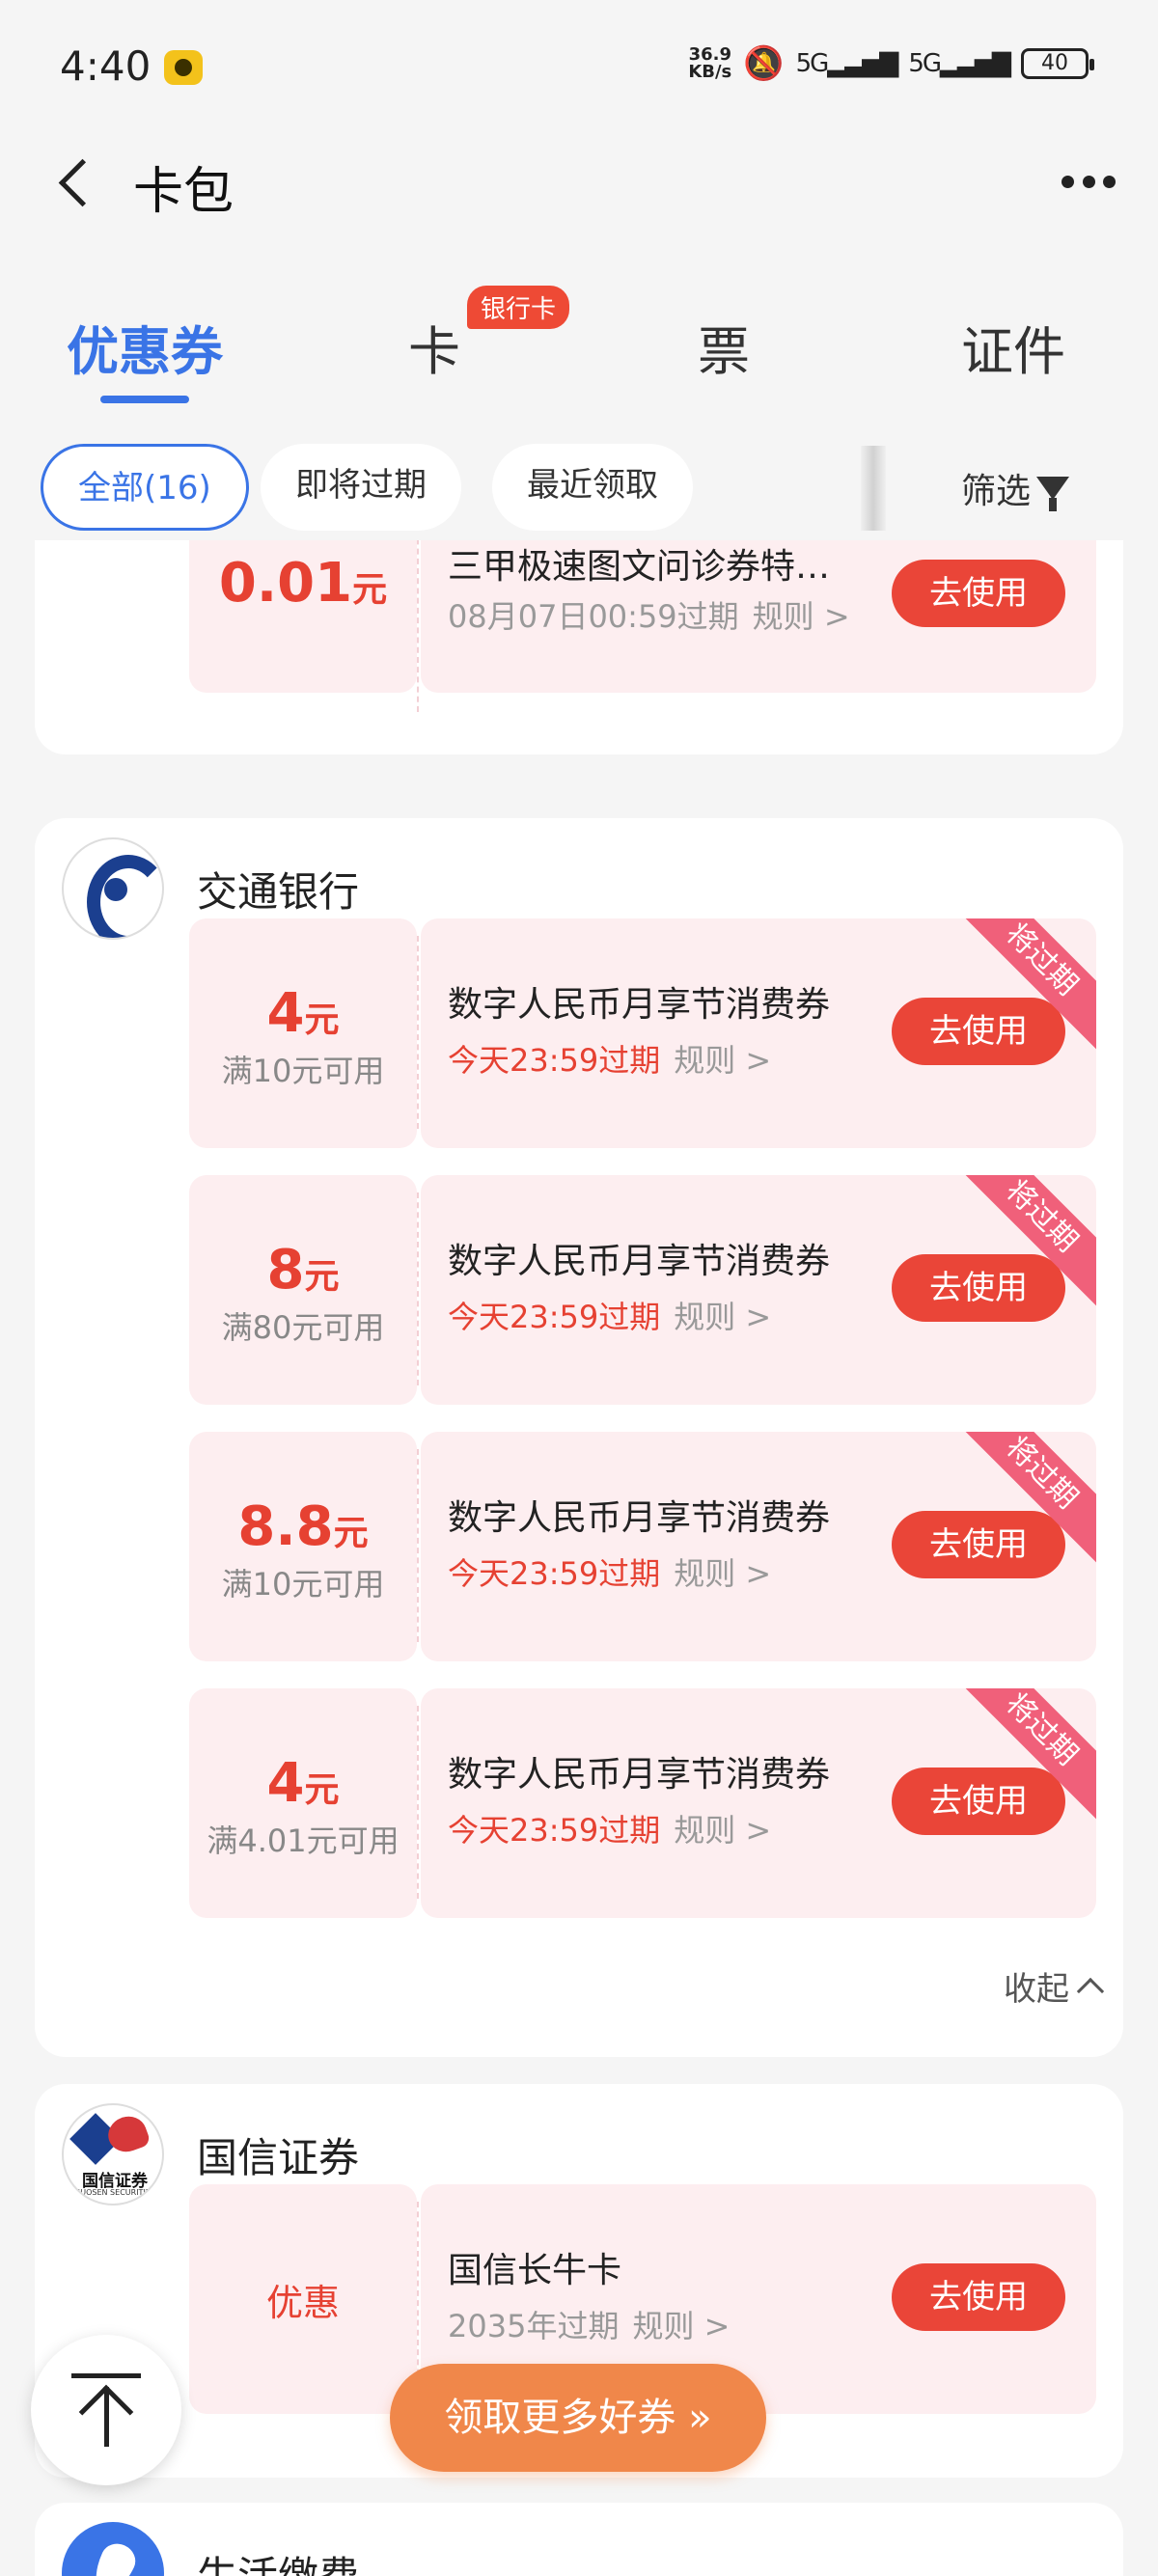  What do you see at coordinates (183, 192) in the screenshot?
I see `page-title: 卡包` at bounding box center [183, 192].